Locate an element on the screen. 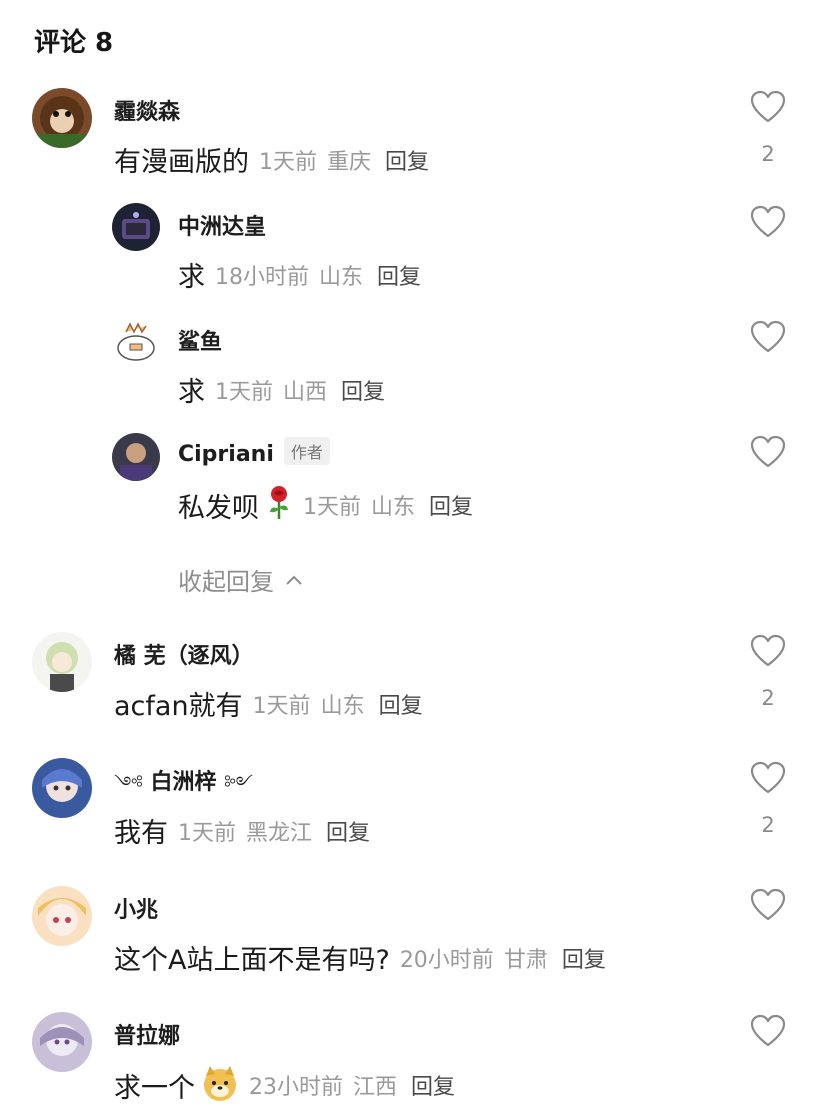 This screenshot has height=1120, width=828. user-name: 橘 芜（逐风） is located at coordinates (184, 654).